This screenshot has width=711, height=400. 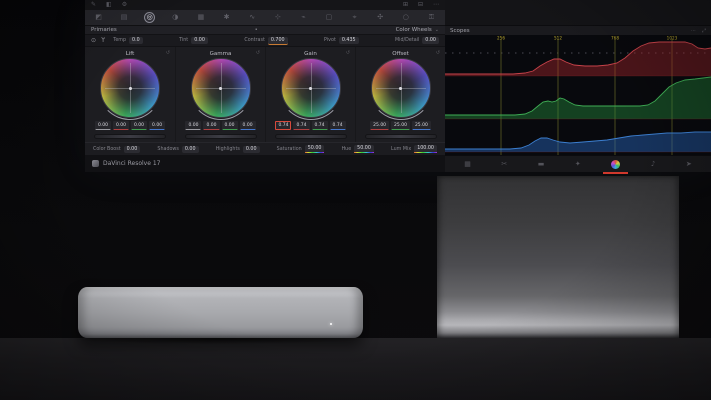 What do you see at coordinates (200, 17) in the screenshot?
I see `rgb-mixer-icon: ▦` at bounding box center [200, 17].